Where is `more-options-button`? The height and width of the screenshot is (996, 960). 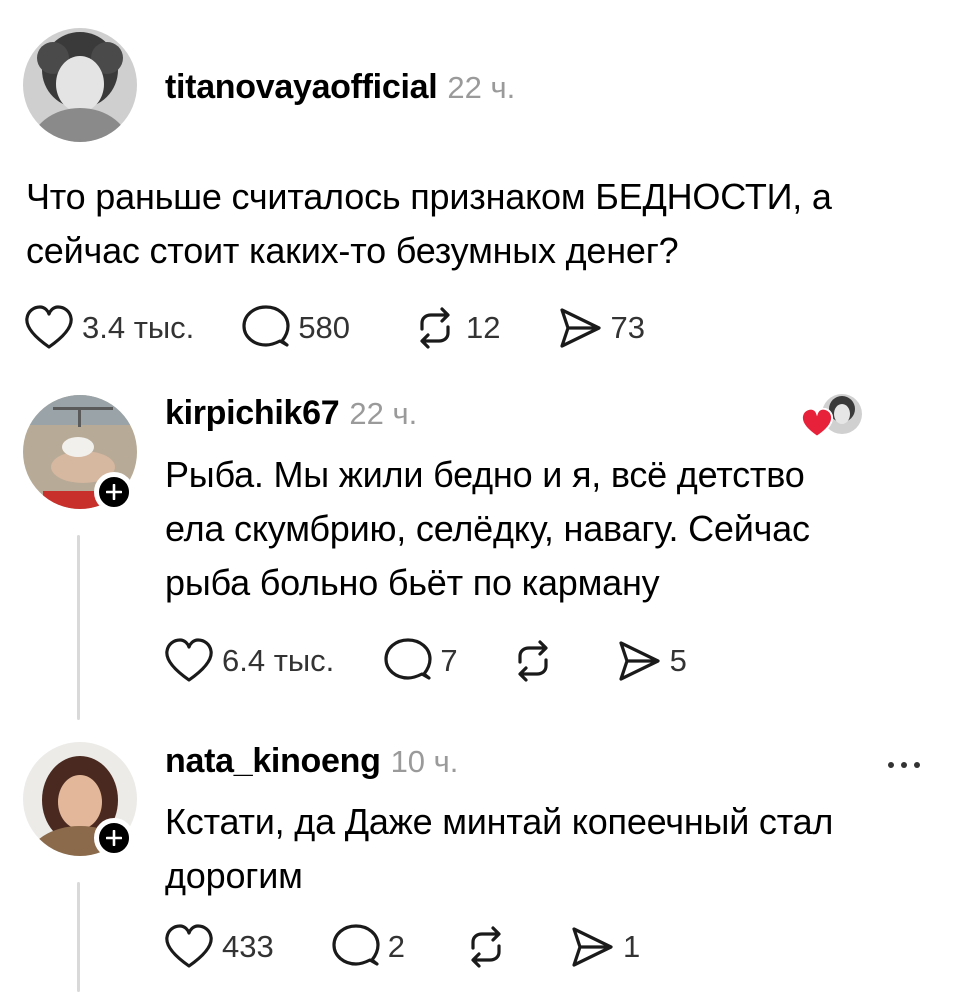 more-options-button is located at coordinates (904, 765).